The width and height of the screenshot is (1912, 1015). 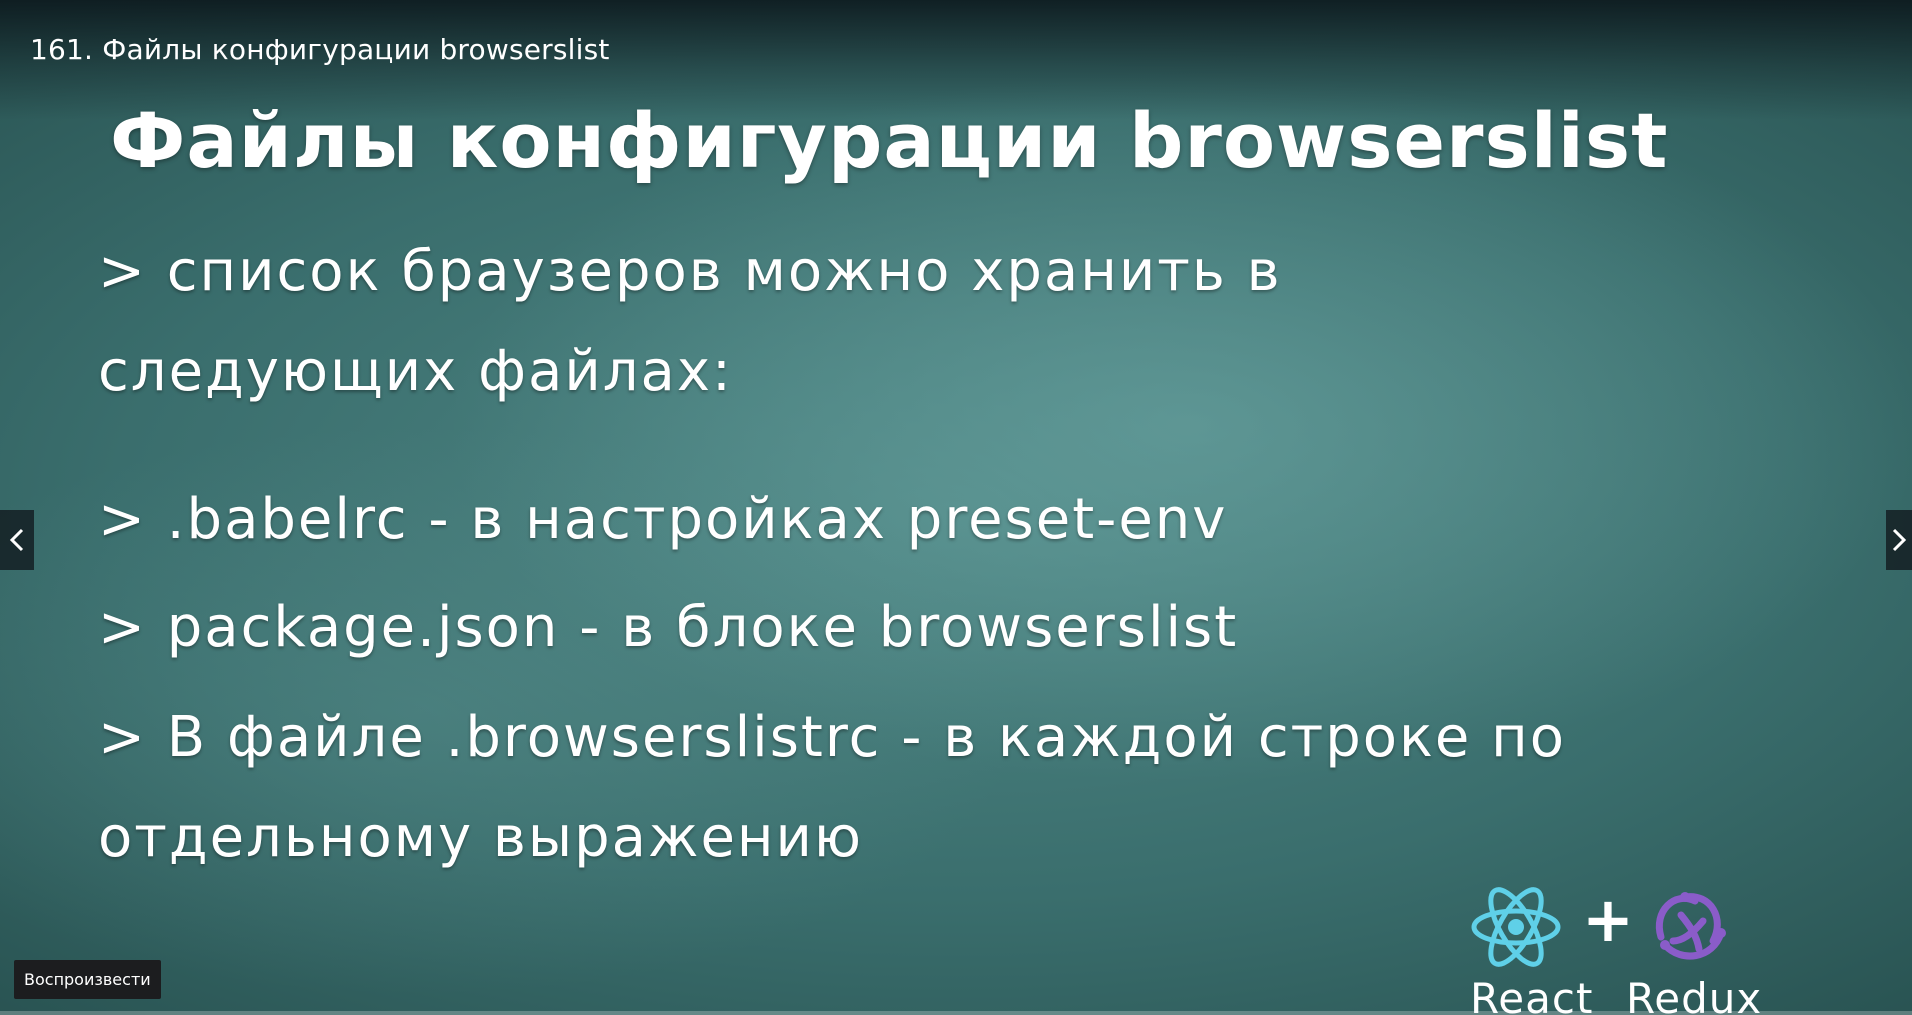 I want to click on react-redux-logo: + React Redux, so click(x=1620, y=947).